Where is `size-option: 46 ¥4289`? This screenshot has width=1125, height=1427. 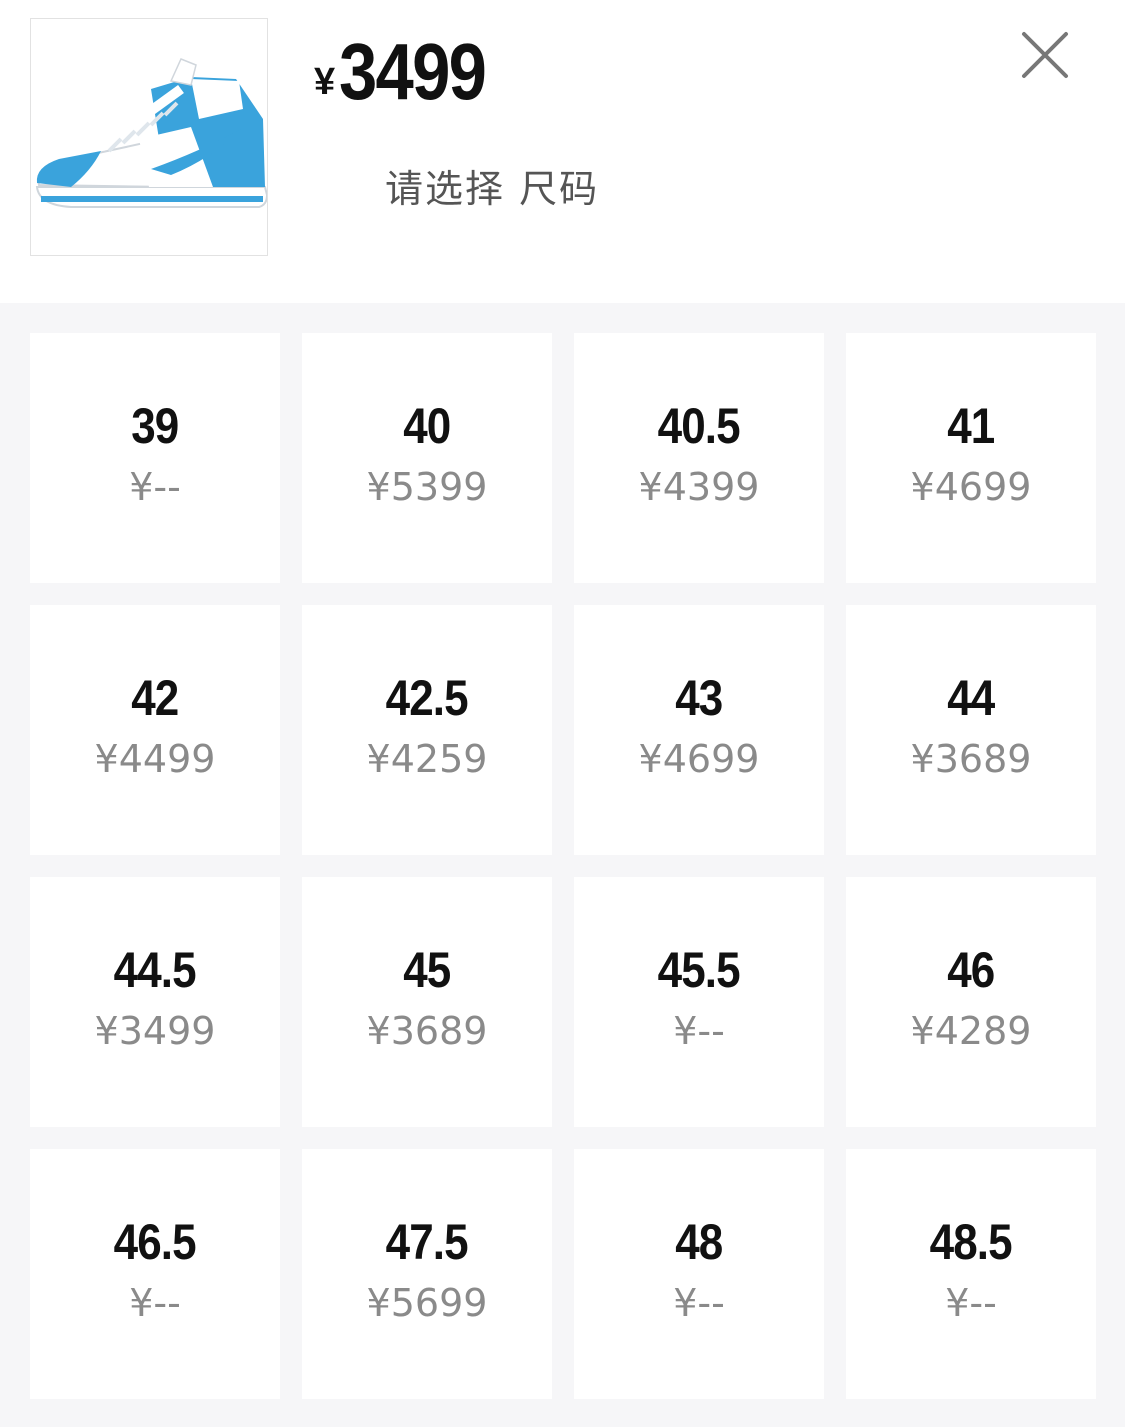 size-option: 46 ¥4289 is located at coordinates (971, 1002).